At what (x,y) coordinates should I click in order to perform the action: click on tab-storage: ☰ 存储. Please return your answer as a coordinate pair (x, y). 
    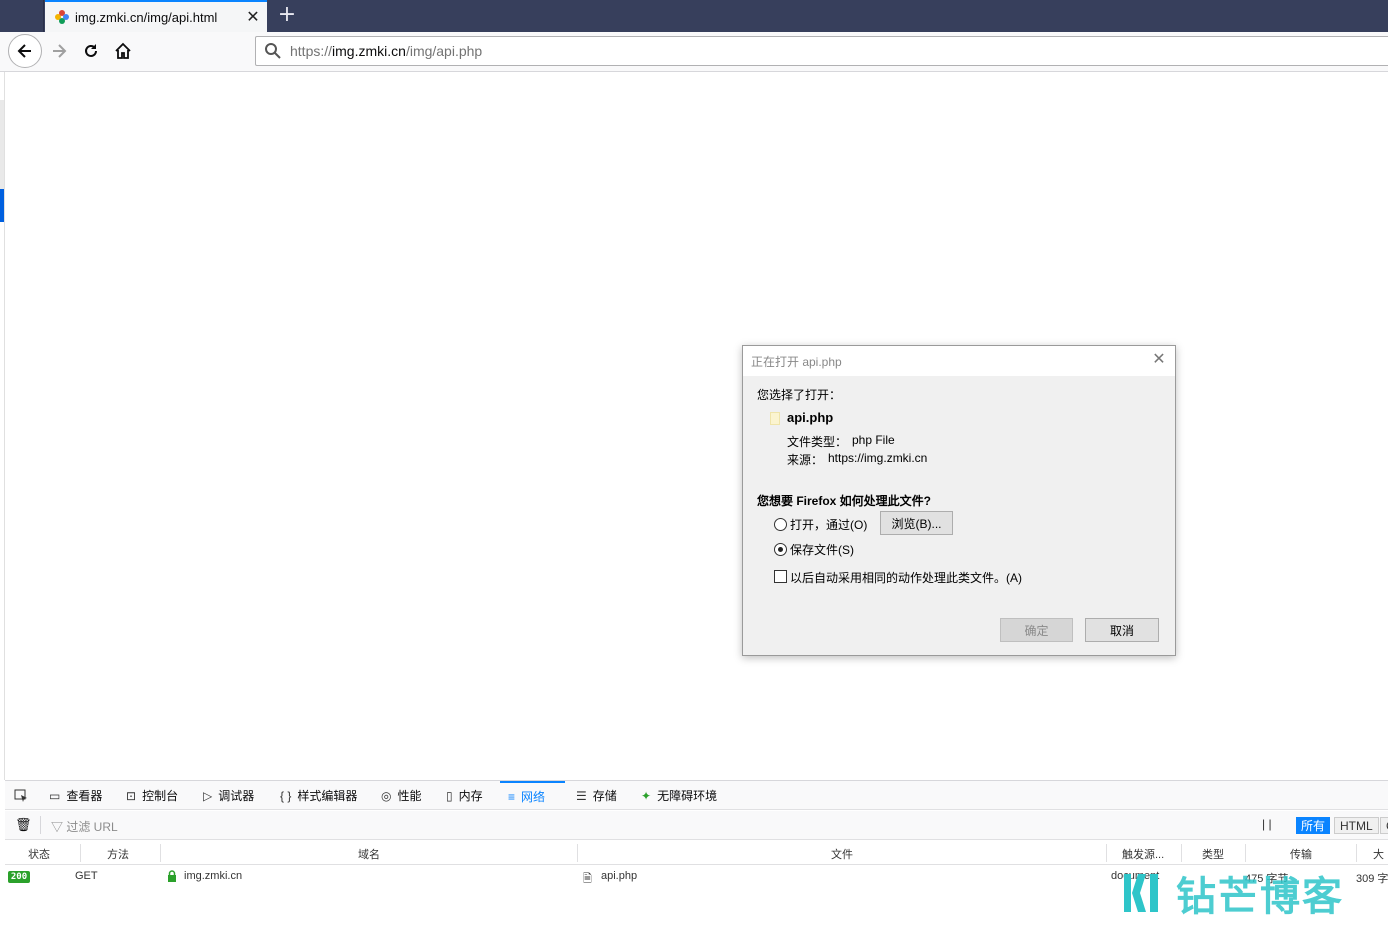
    Looking at the image, I should click on (596, 795).